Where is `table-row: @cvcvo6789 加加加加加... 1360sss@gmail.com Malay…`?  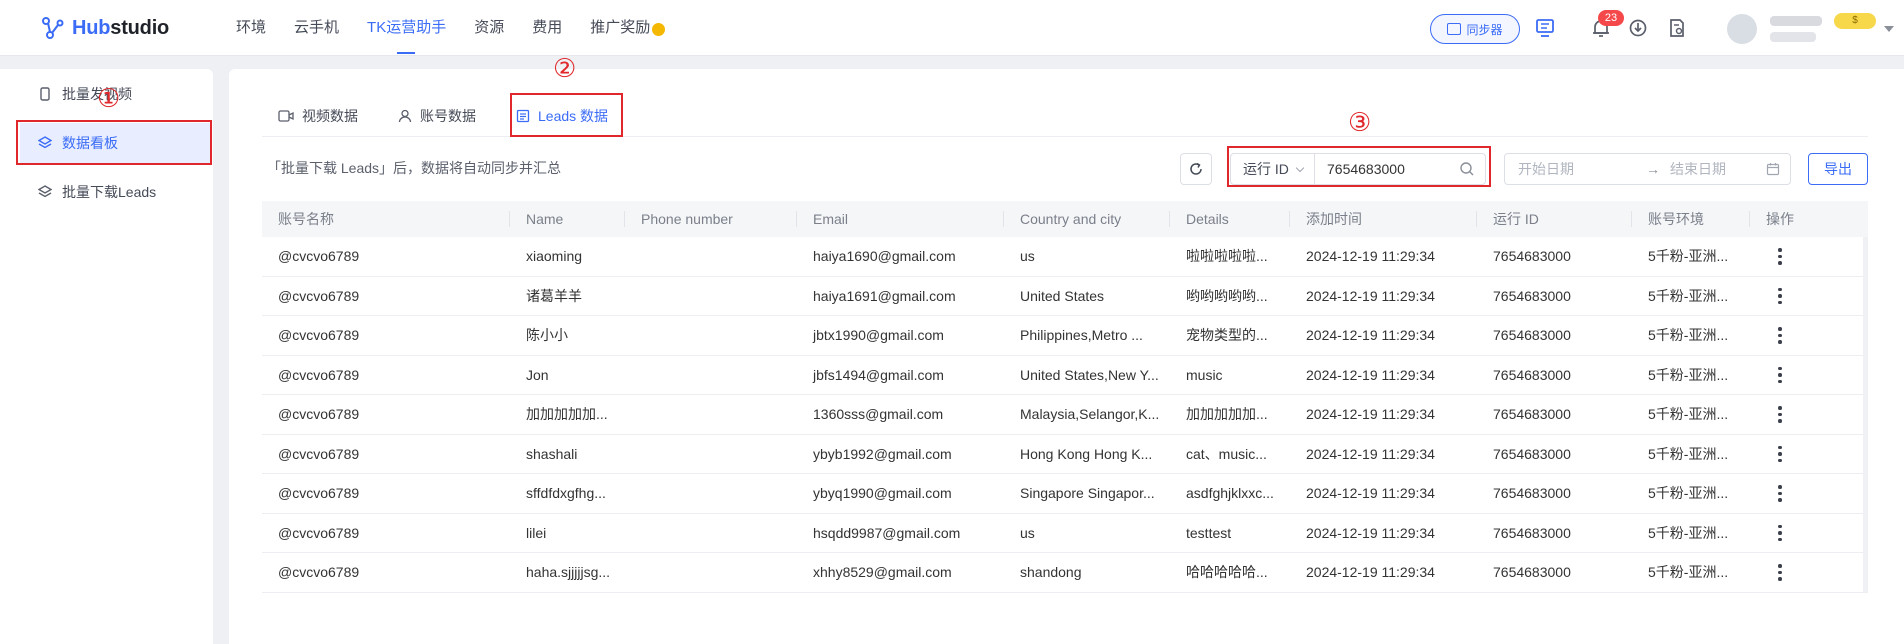
table-row: @cvcvo6789 加加加加加... 1360sss@gmail.com Malay… is located at coordinates (1065, 415).